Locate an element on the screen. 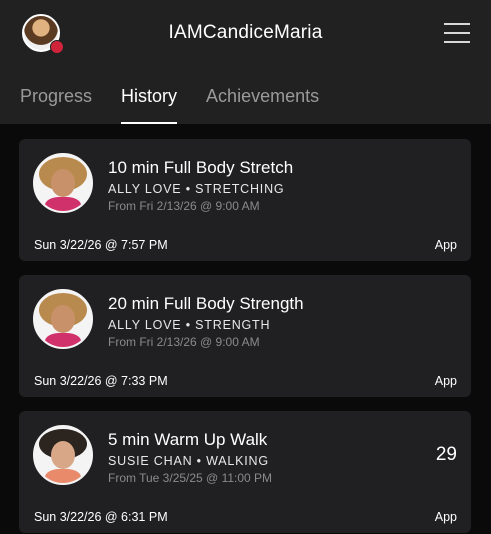  tab-bar: Progress History Achievements is located at coordinates (184, 105).